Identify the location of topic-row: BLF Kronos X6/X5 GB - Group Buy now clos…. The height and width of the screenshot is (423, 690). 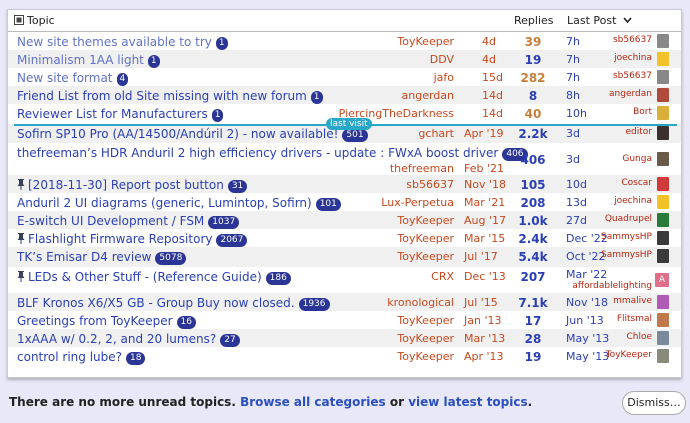
(344, 302).